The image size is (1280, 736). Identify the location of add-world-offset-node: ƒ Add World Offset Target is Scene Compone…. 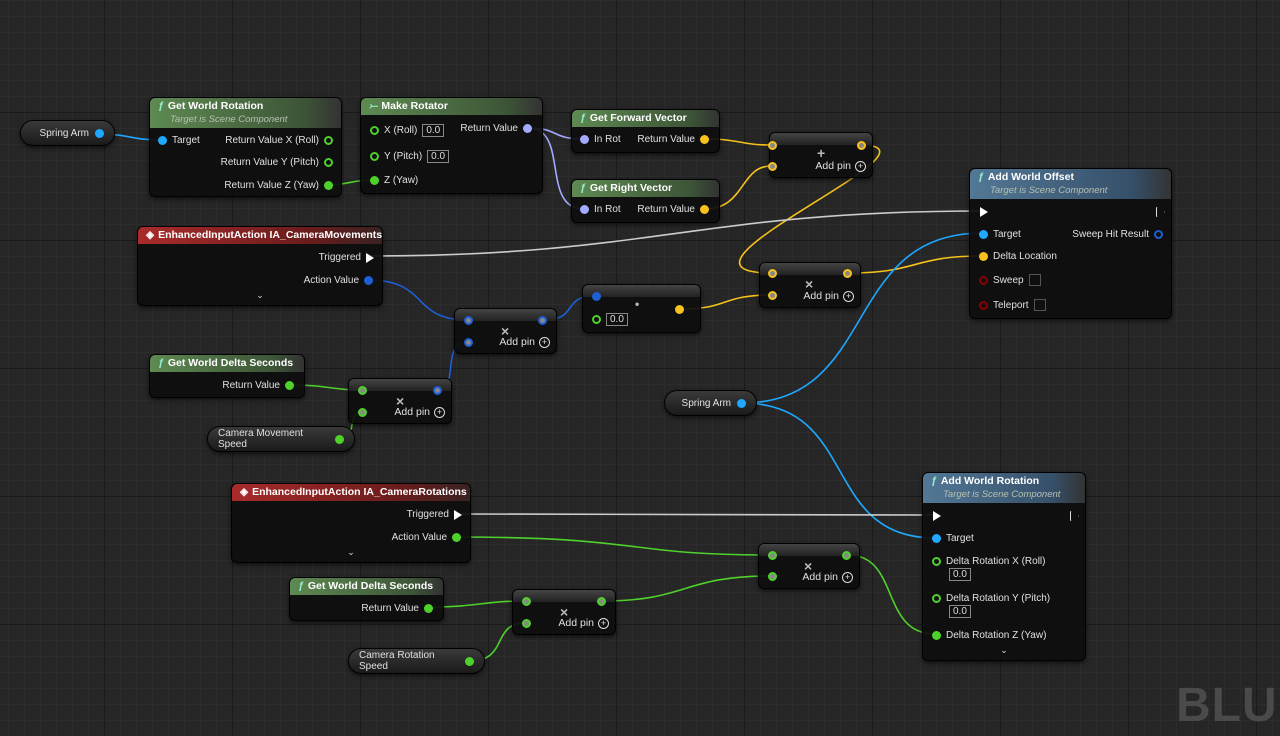
(1070, 243).